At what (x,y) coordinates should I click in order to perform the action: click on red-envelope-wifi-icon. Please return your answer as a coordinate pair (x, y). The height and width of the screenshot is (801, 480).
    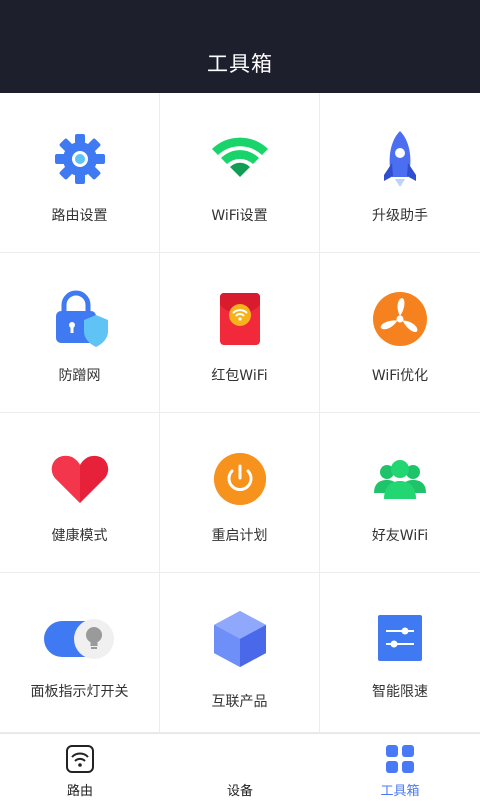
    Looking at the image, I should click on (240, 319).